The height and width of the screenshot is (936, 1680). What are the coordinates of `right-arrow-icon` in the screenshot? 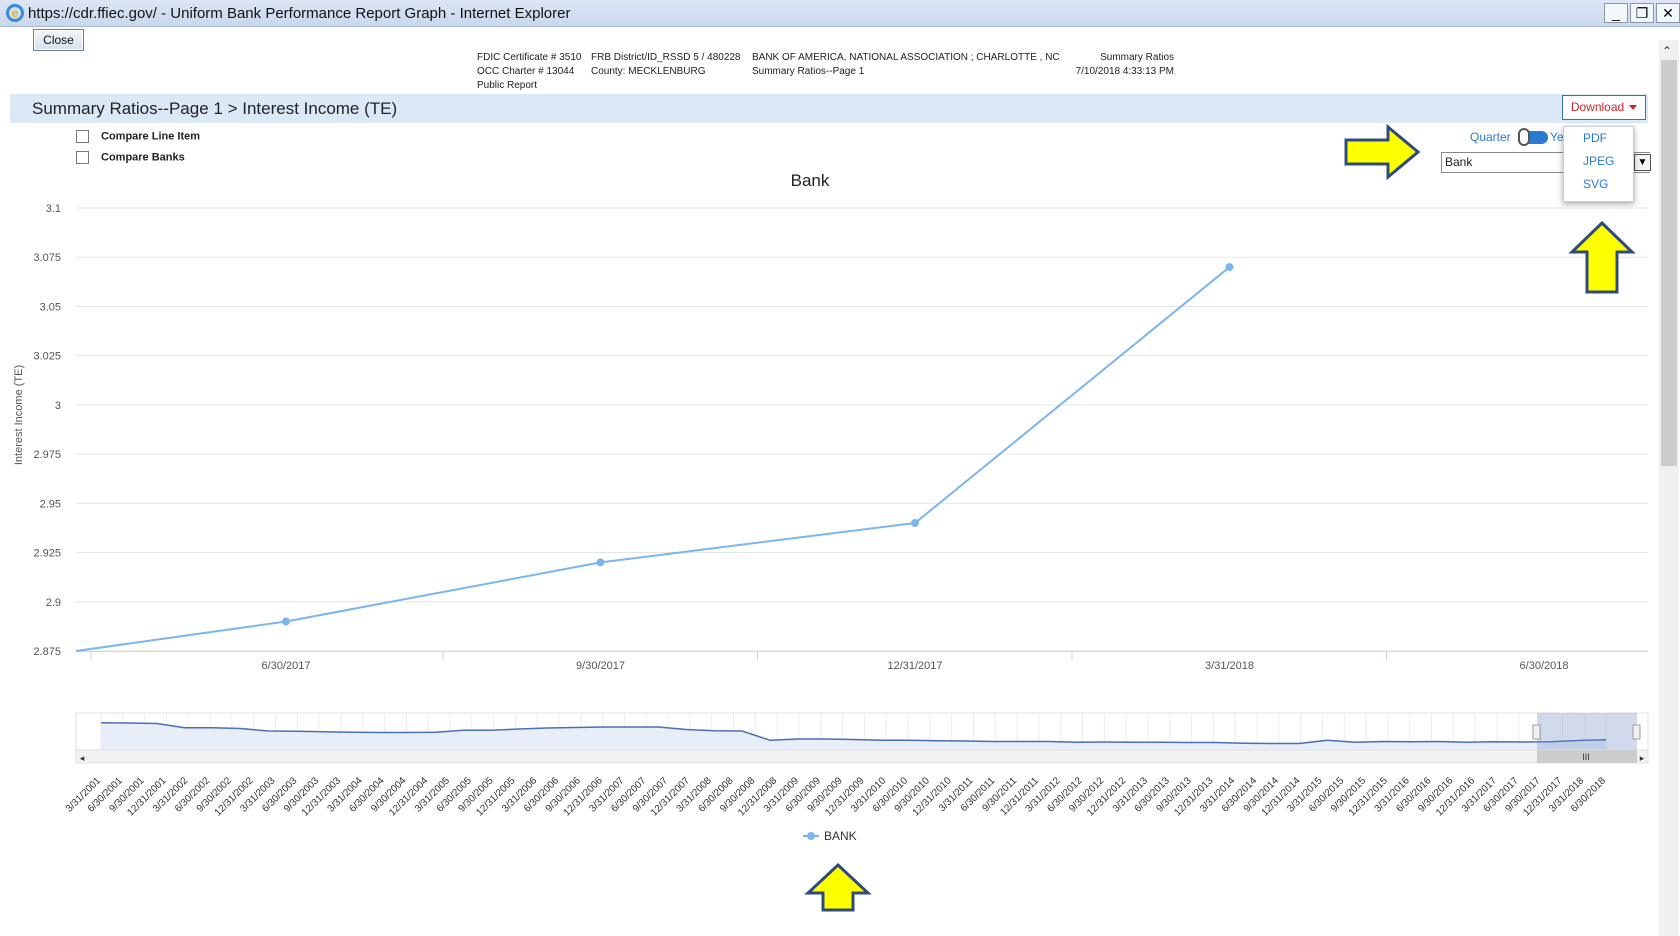 It's located at (1382, 152).